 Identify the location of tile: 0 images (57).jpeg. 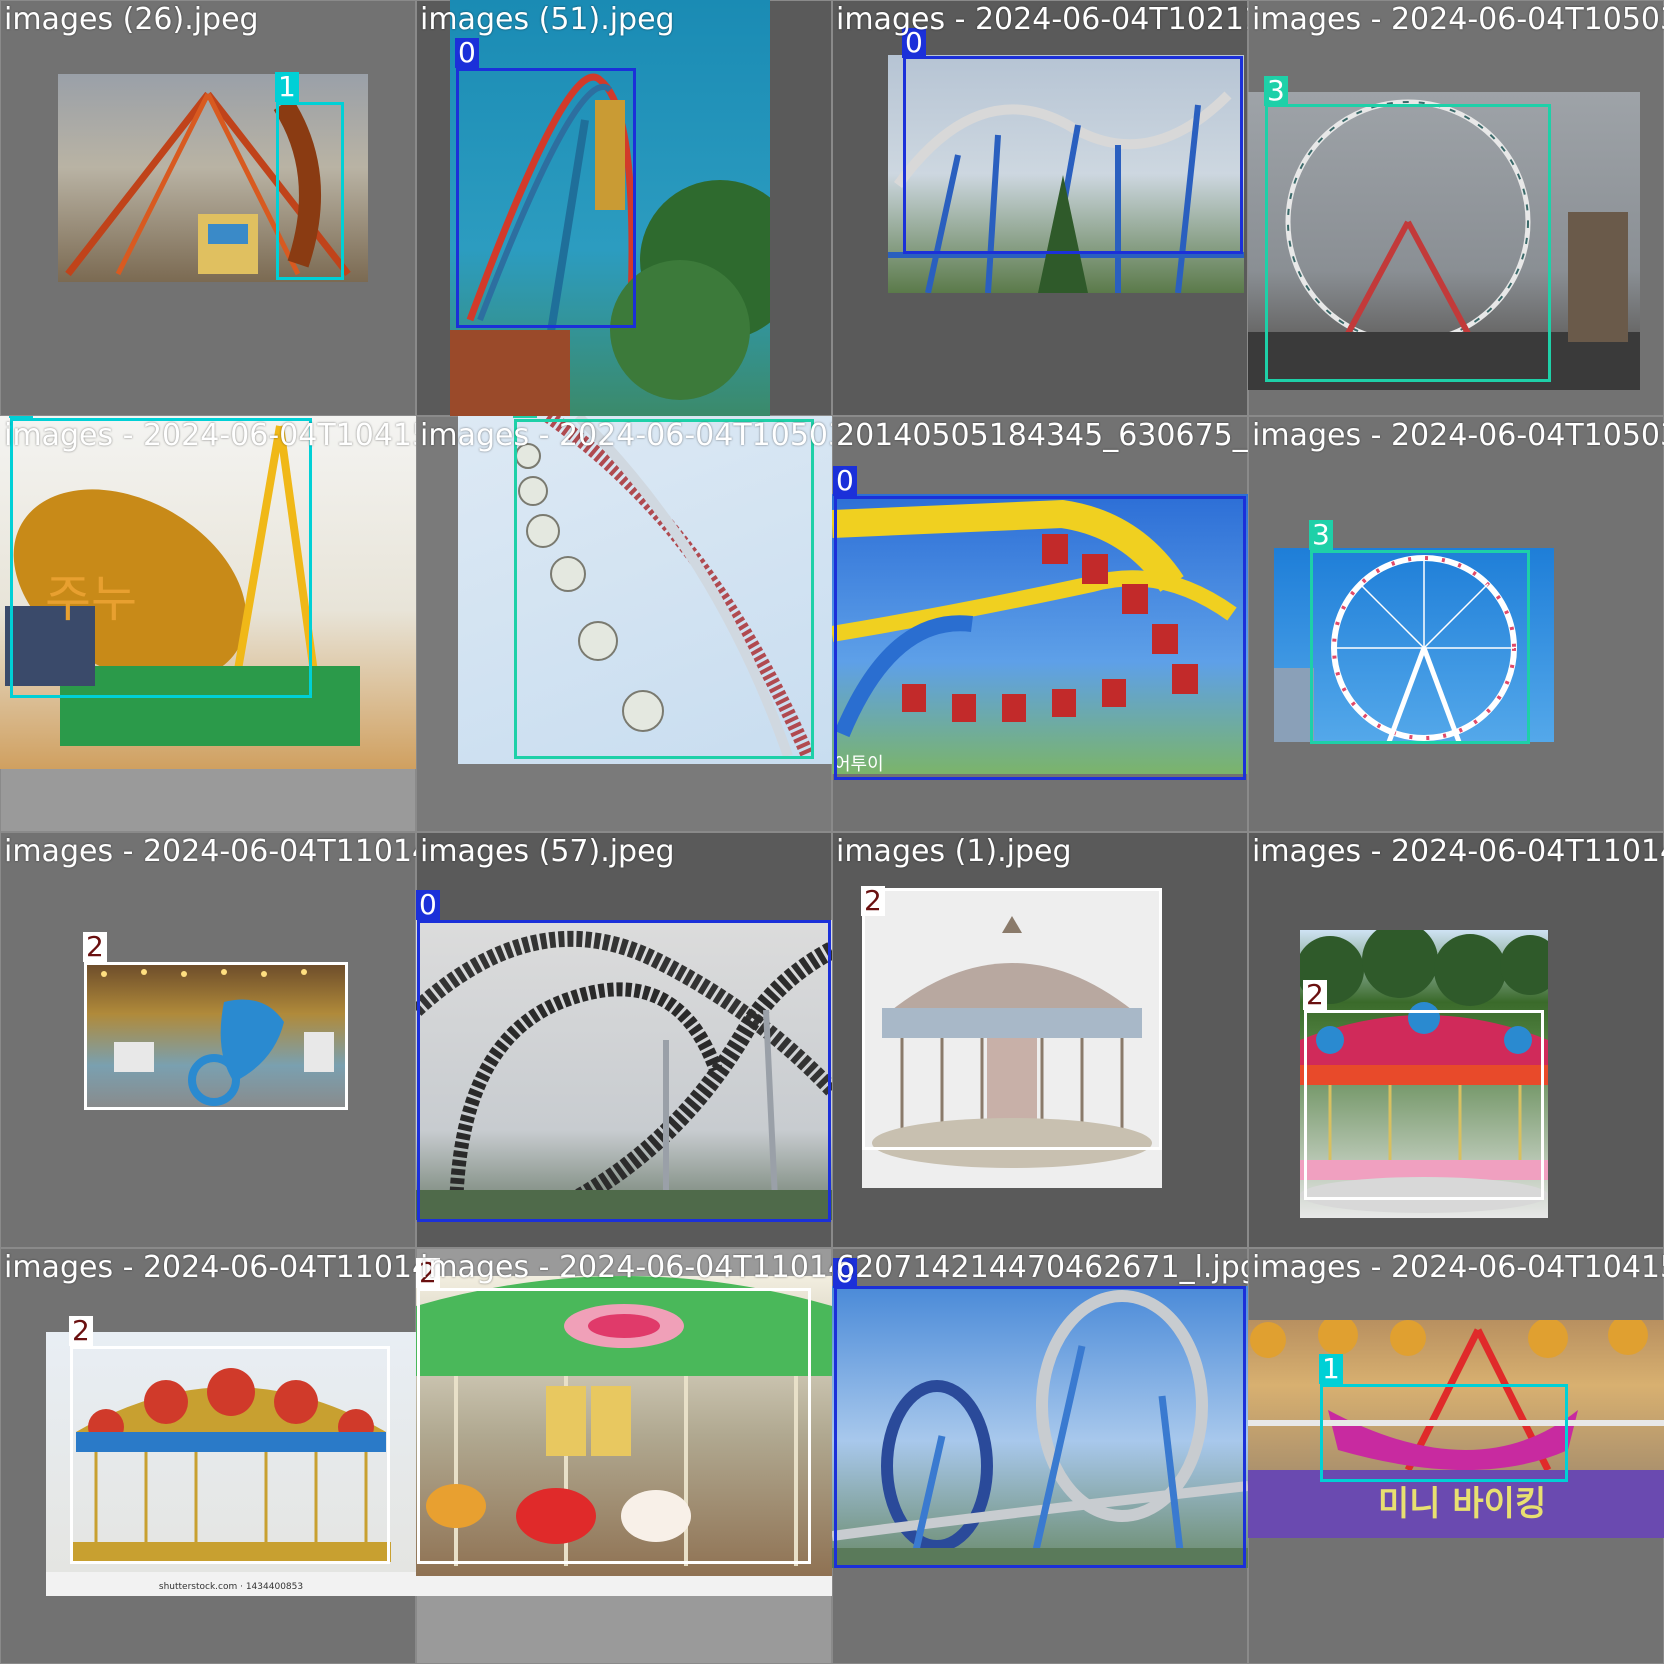
(624, 1040).